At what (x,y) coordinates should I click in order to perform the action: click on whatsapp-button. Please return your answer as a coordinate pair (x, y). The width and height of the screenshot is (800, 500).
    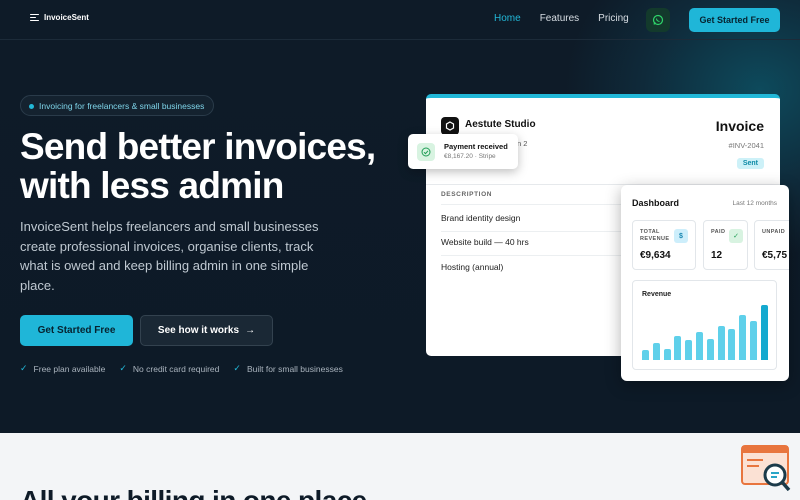
    Looking at the image, I should click on (658, 20).